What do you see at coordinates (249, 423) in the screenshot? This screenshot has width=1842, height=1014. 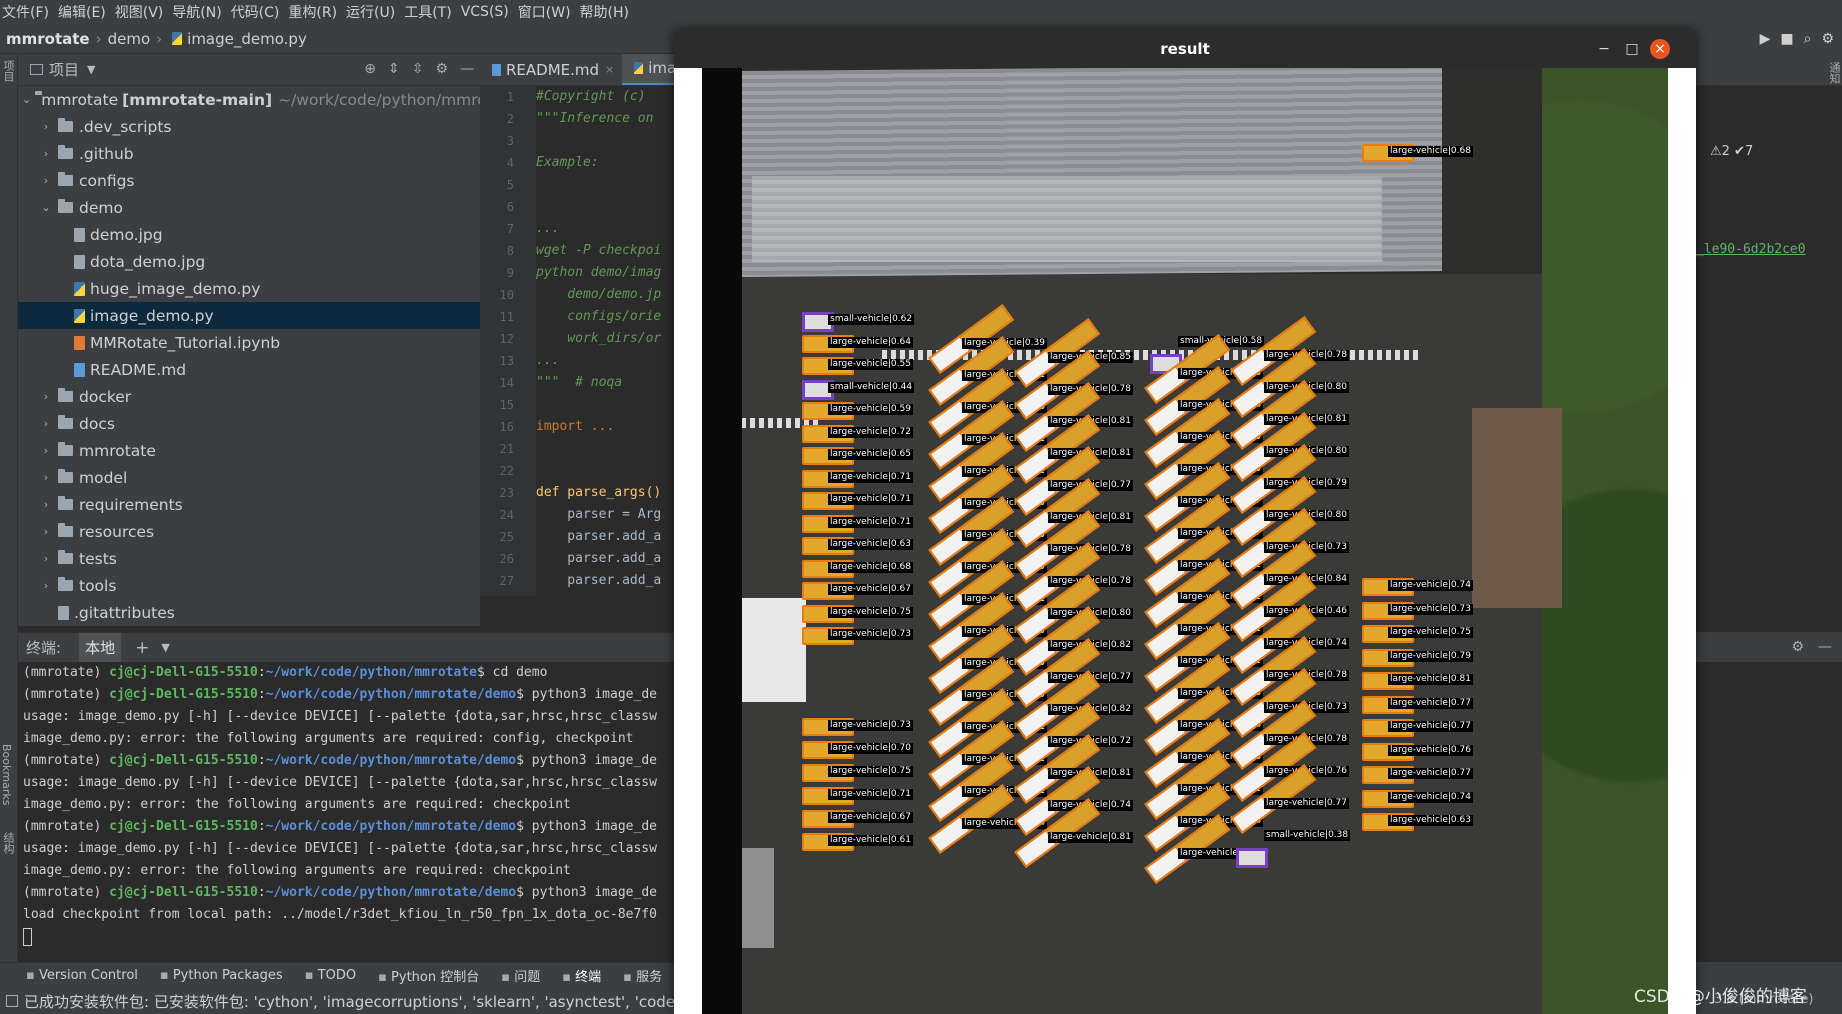 I see `tree-item: › docs` at bounding box center [249, 423].